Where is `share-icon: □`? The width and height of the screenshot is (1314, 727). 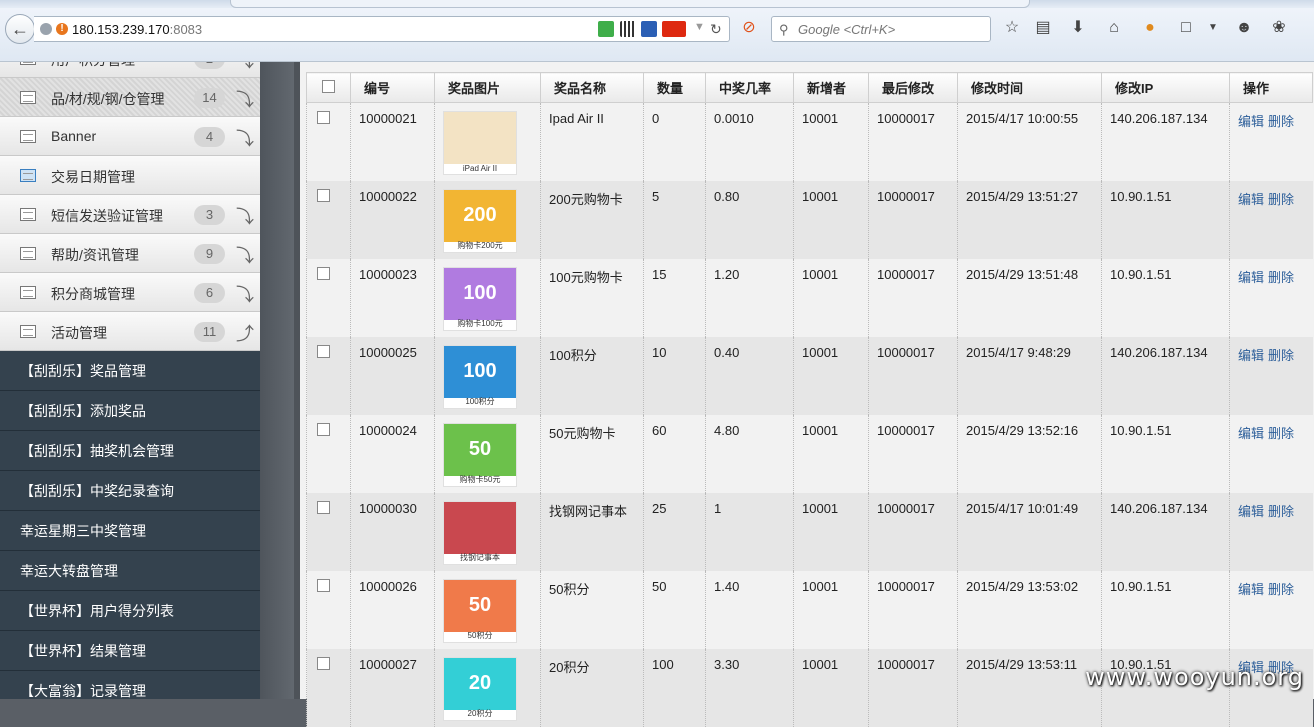
share-icon: □ is located at coordinates (1186, 28).